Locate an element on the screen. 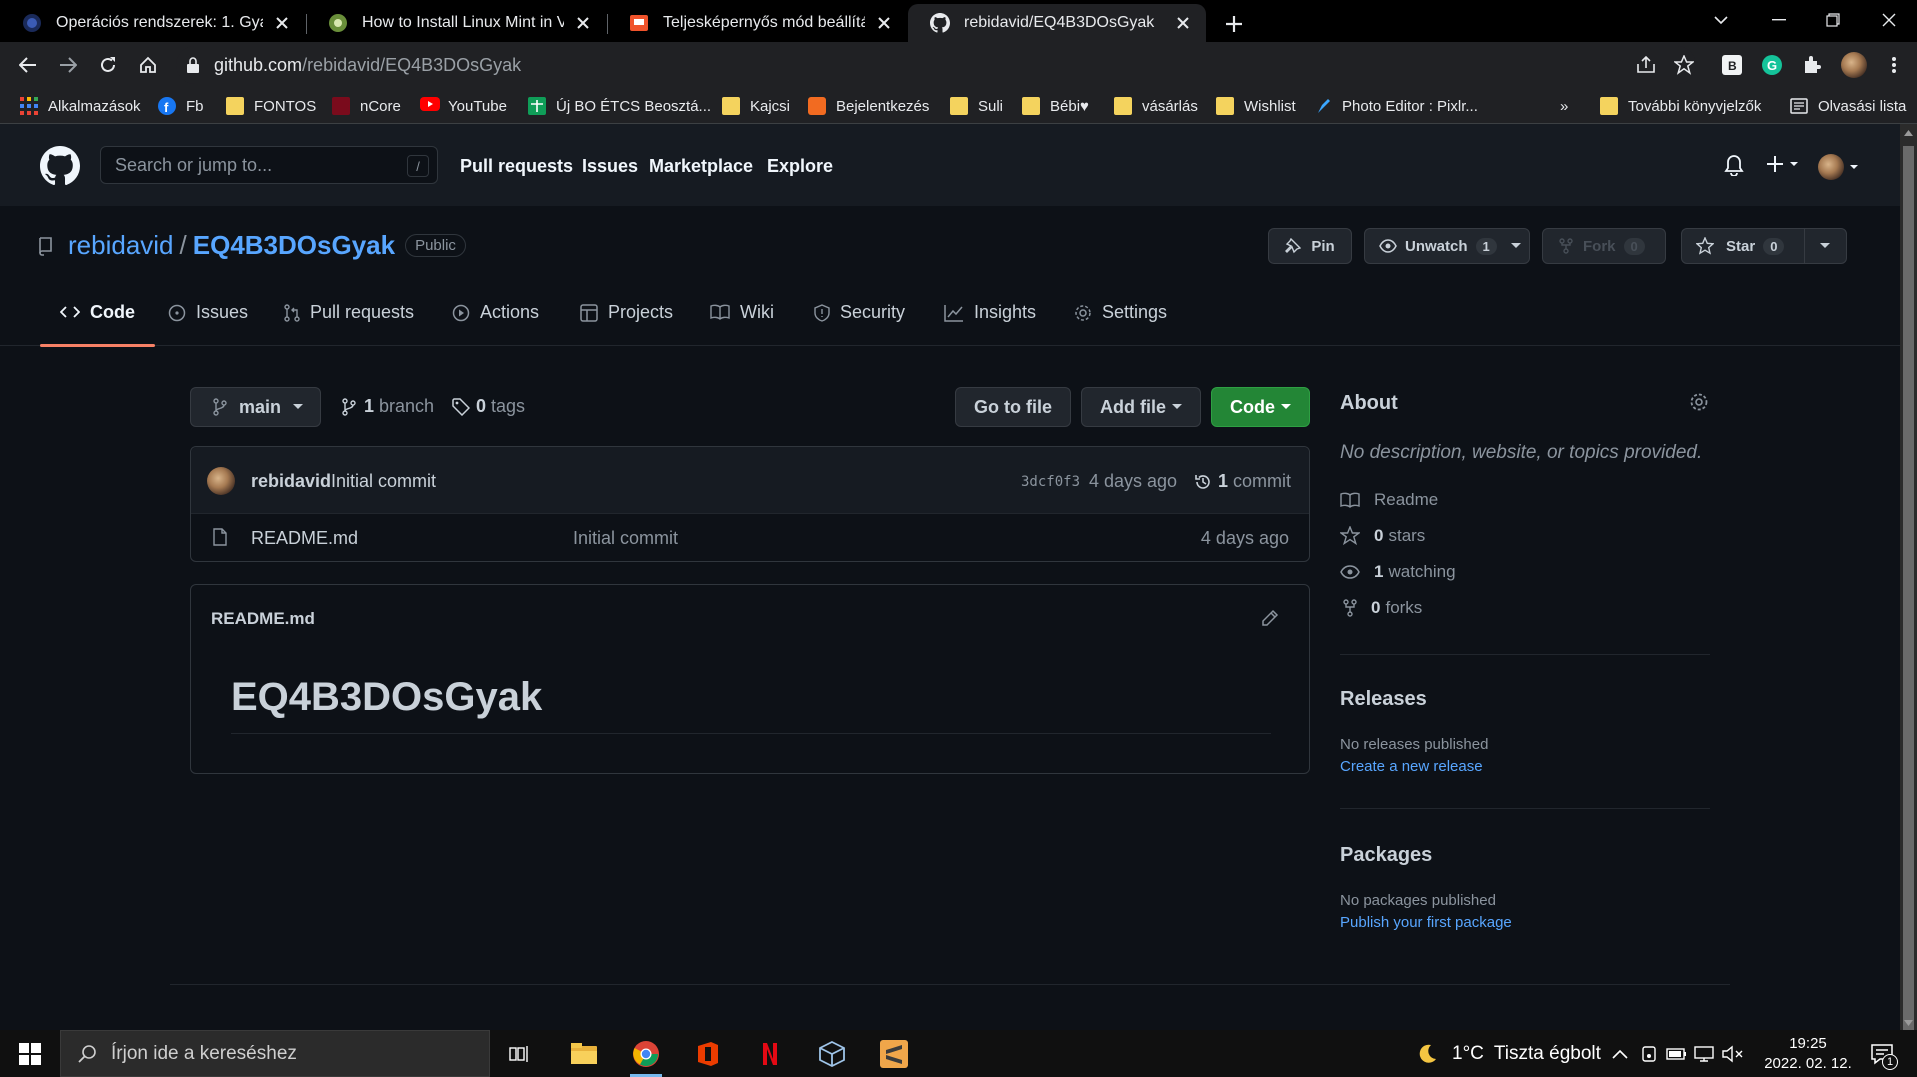 Image resolution: width=1917 pixels, height=1077 pixels. tab-insights: Insights is located at coordinates (990, 324).